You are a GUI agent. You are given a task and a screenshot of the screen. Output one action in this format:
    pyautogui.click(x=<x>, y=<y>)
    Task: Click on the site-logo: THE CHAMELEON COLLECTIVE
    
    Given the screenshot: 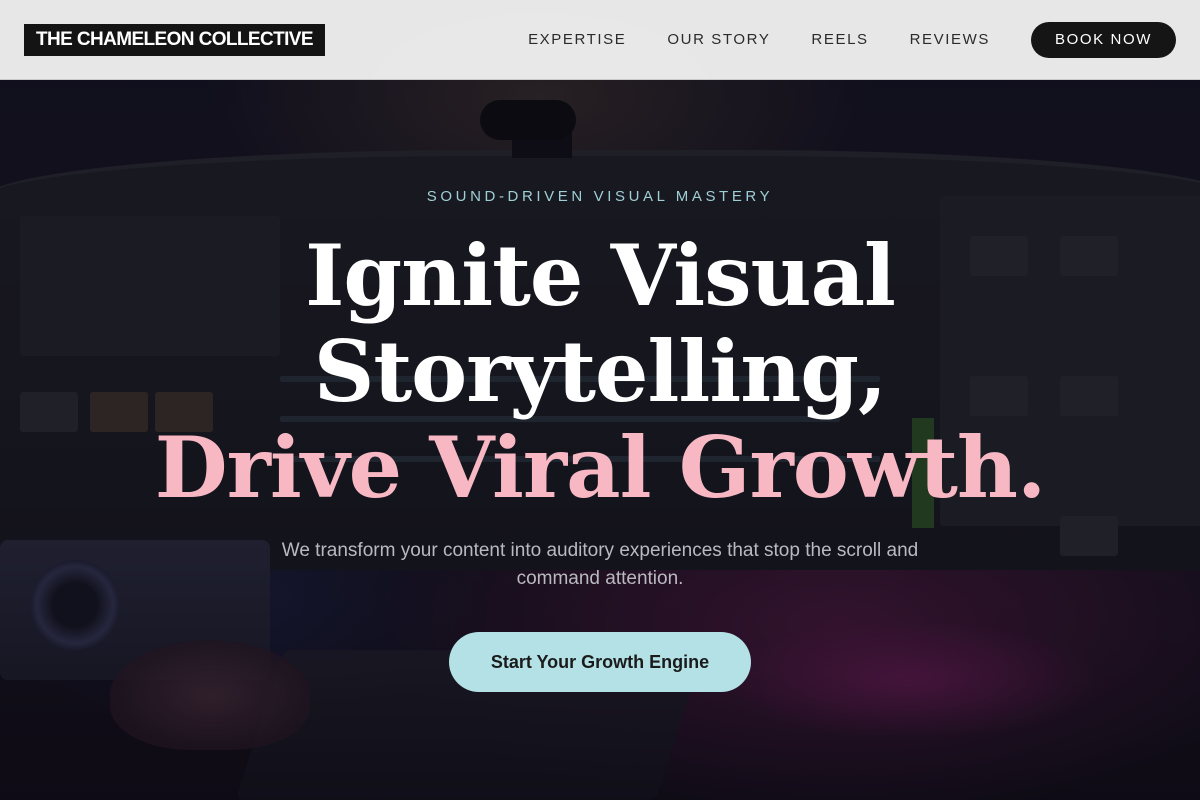 What is the action you would take?
    pyautogui.click(x=174, y=39)
    